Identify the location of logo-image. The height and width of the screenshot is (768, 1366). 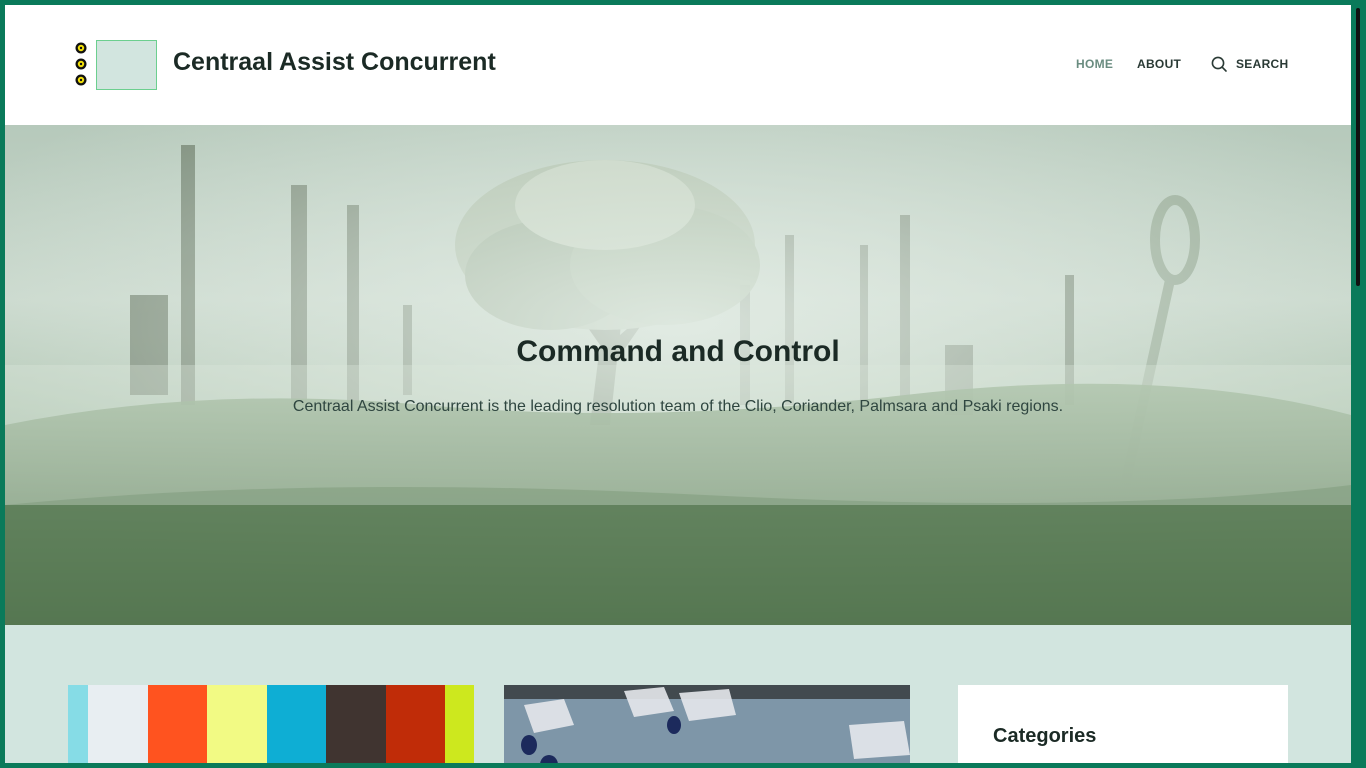
(126, 65).